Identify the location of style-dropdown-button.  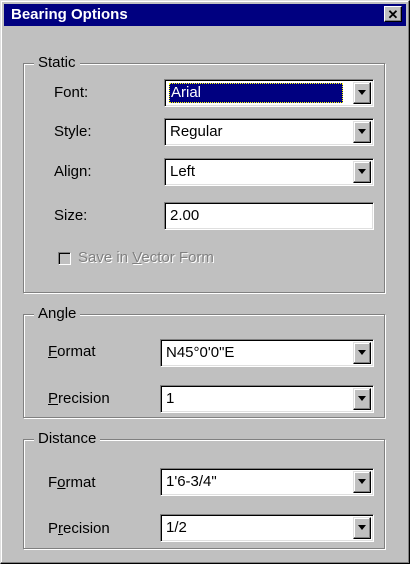
(362, 132).